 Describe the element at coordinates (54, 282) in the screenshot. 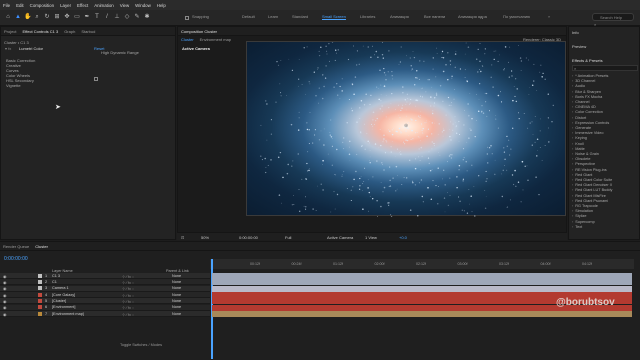

I see `layer-name: C1` at that location.